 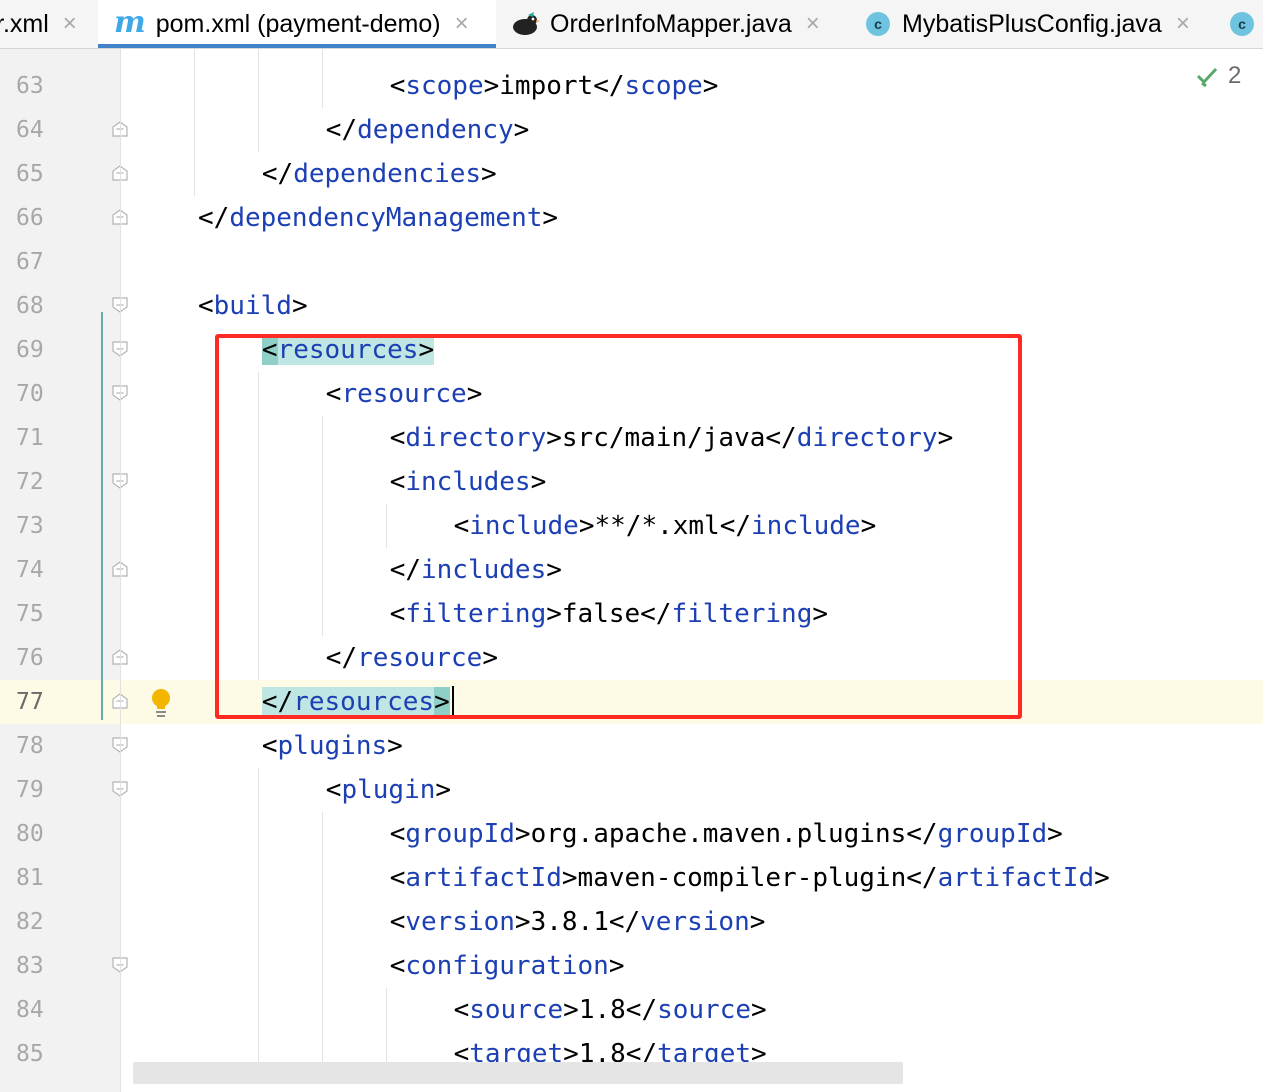 I want to click on code-line: 83 <configuration>, so click(x=631, y=966).